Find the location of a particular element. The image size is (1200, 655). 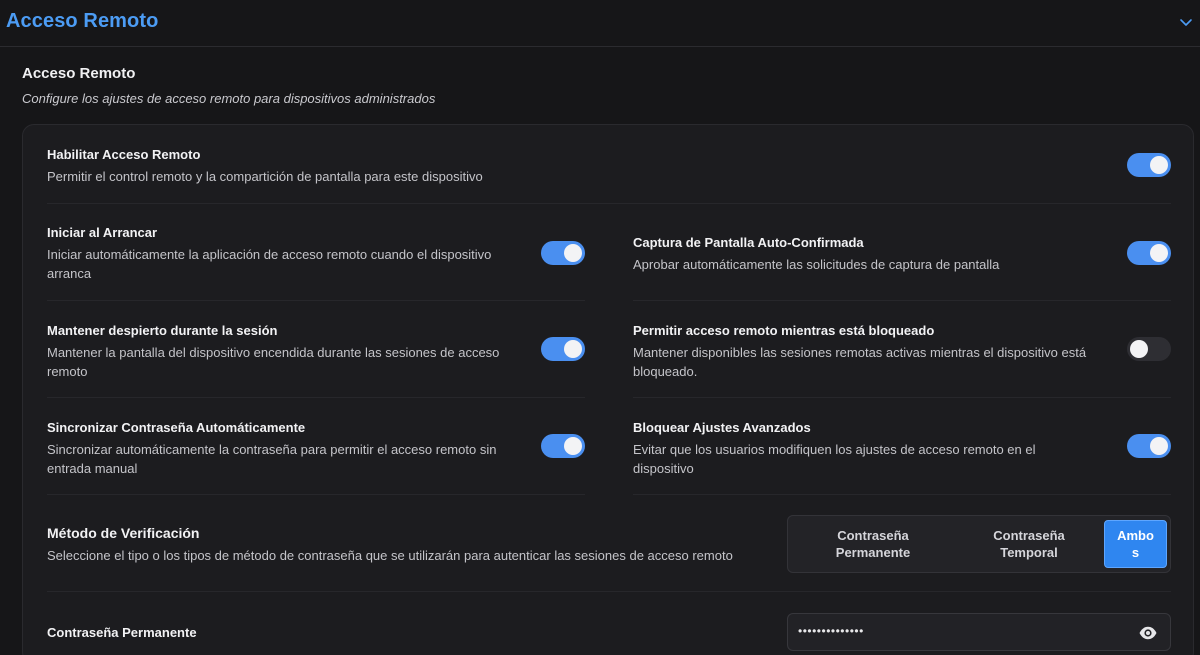

setting-title: Método de Verificación is located at coordinates (123, 533).